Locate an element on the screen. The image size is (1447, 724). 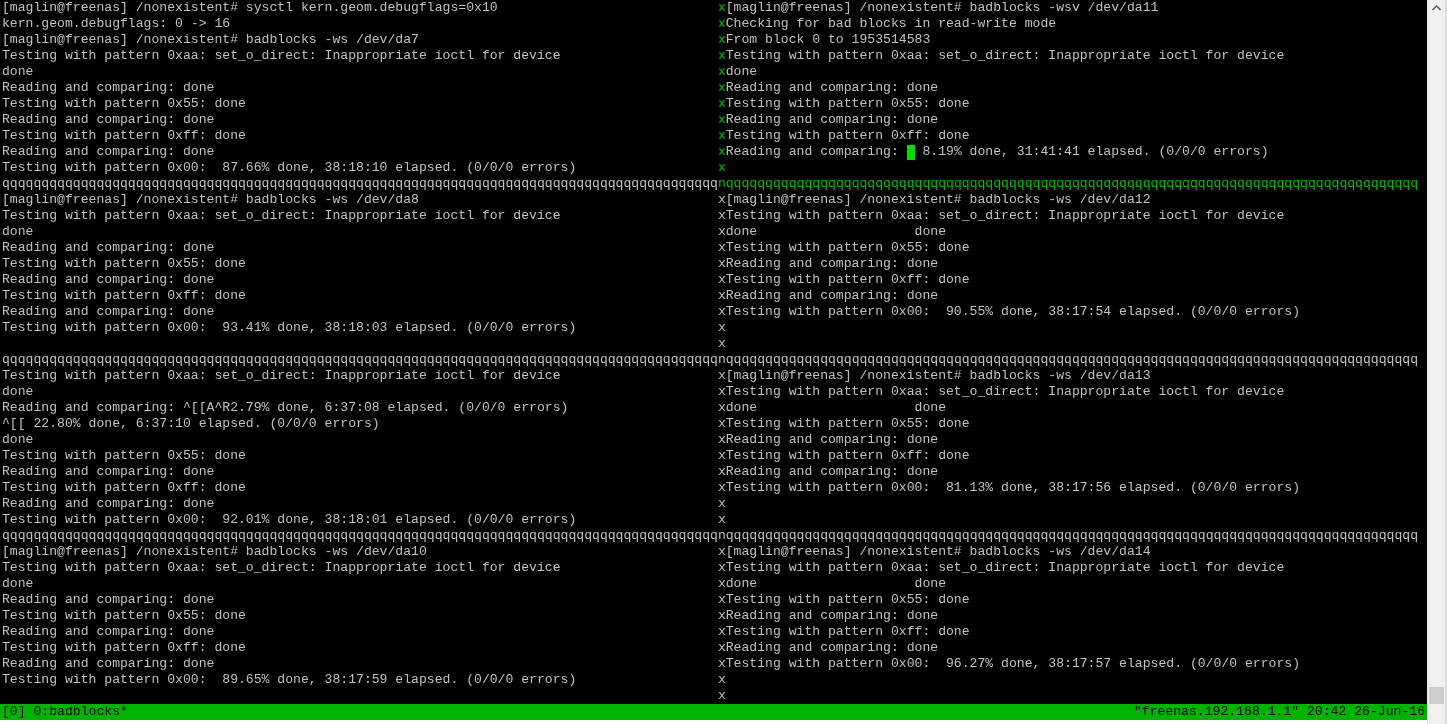
status-info: "freenas.192.168.1.1" 20:42 26-Jun-16 is located at coordinates (1279, 712).